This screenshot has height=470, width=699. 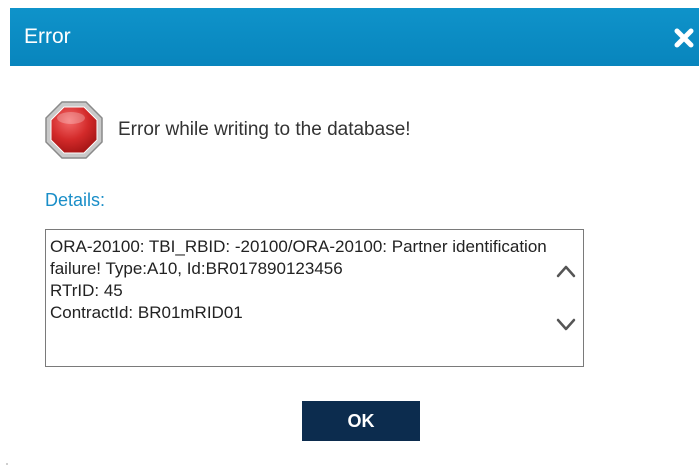 What do you see at coordinates (47, 36) in the screenshot?
I see `dialog-title: Error` at bounding box center [47, 36].